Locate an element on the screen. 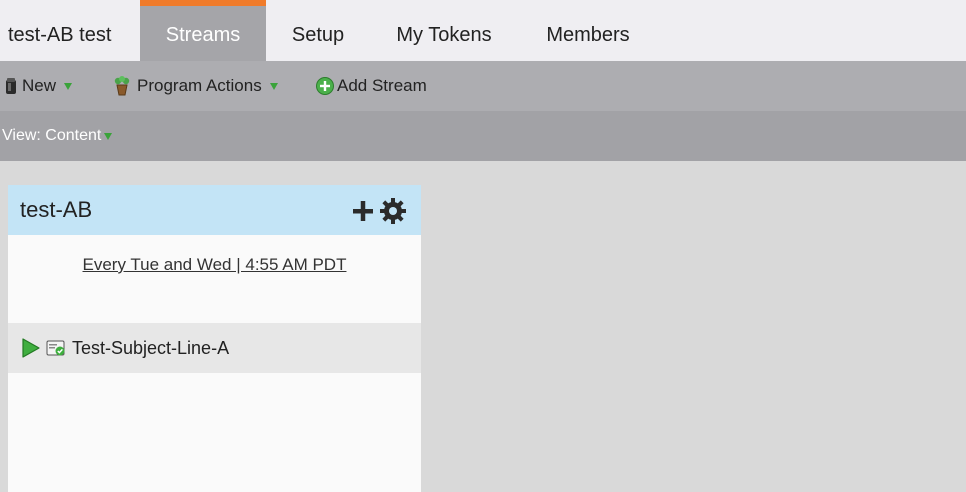 This screenshot has width=966, height=492. tab-program-name: test-AB test is located at coordinates (65, 30).